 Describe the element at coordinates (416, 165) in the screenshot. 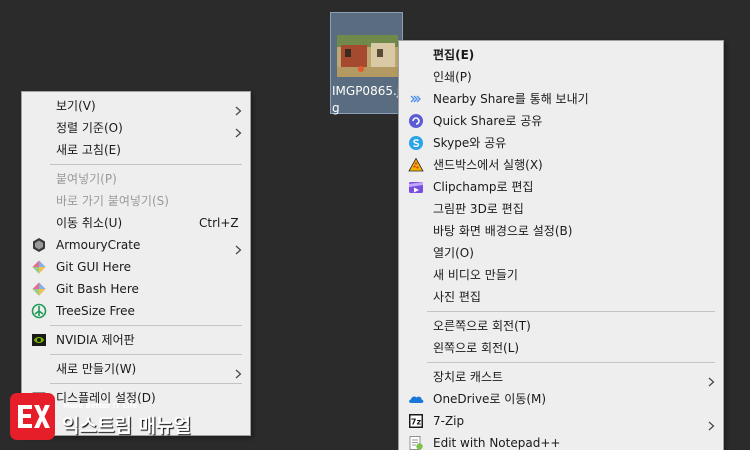

I see `sandbox-icon` at that location.